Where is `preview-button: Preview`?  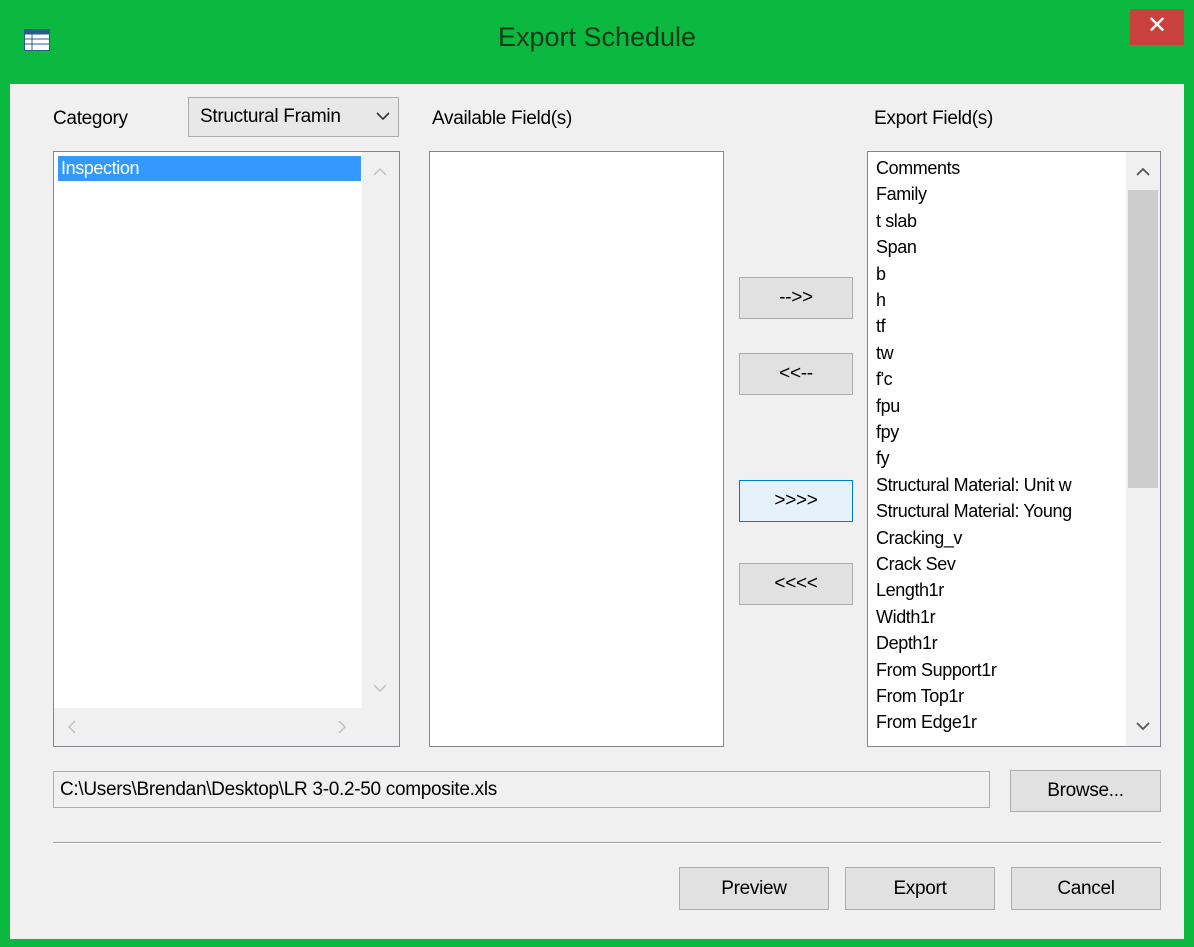
preview-button: Preview is located at coordinates (754, 888).